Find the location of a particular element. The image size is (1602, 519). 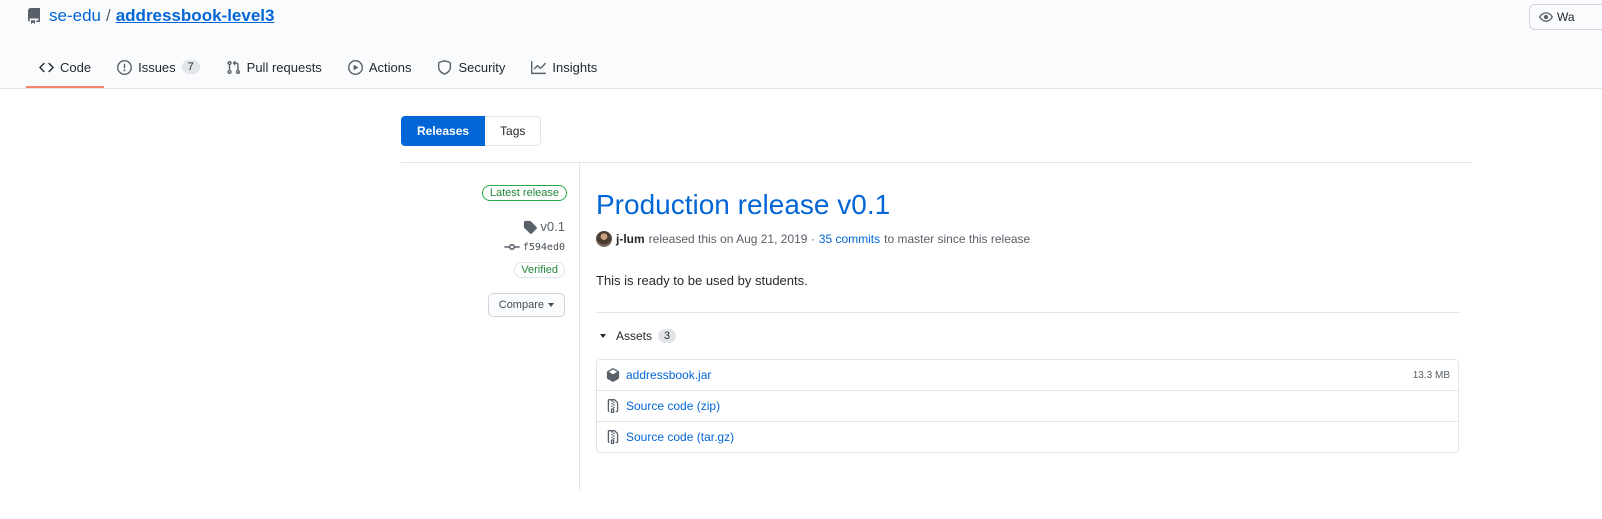

tags-tab: Tags is located at coordinates (513, 131).